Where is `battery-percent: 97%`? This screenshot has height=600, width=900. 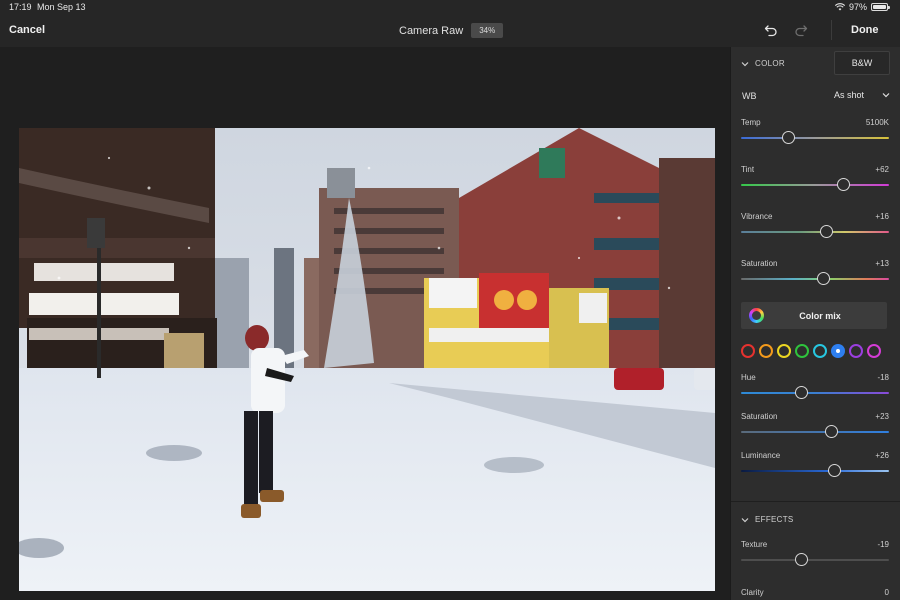
battery-percent: 97% is located at coordinates (857, 7).